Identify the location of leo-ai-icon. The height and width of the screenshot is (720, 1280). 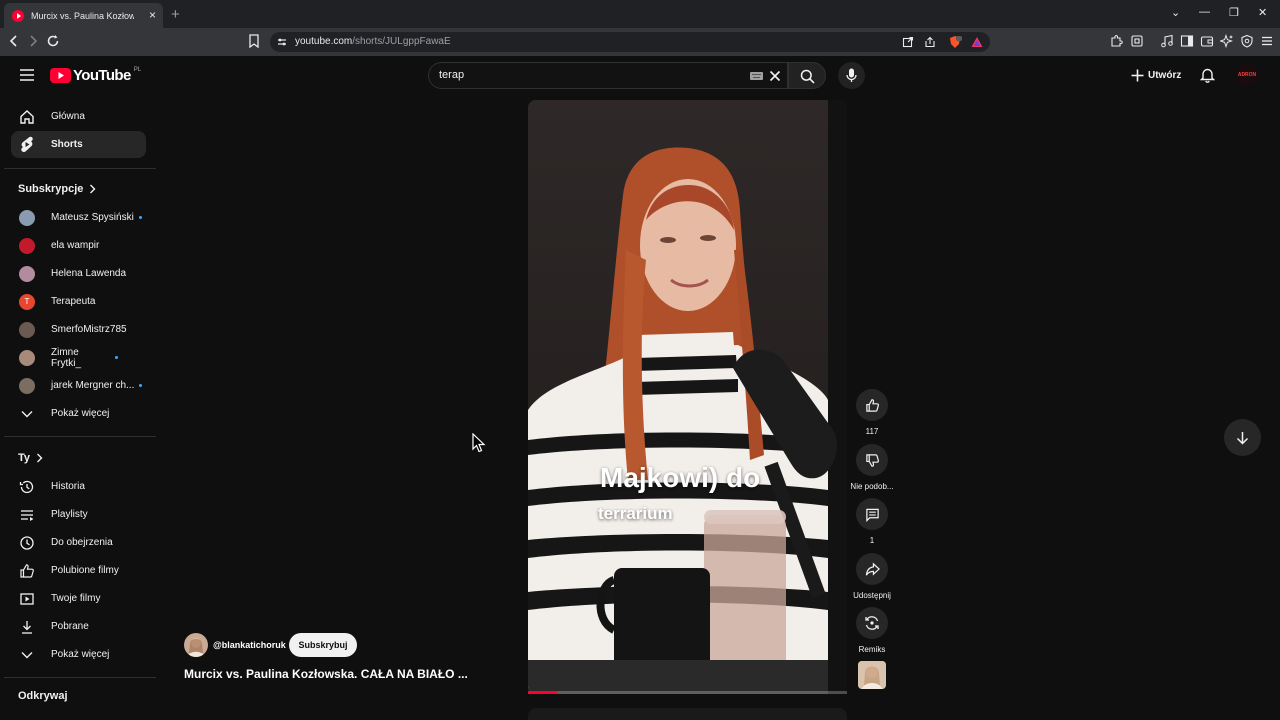
(1227, 41).